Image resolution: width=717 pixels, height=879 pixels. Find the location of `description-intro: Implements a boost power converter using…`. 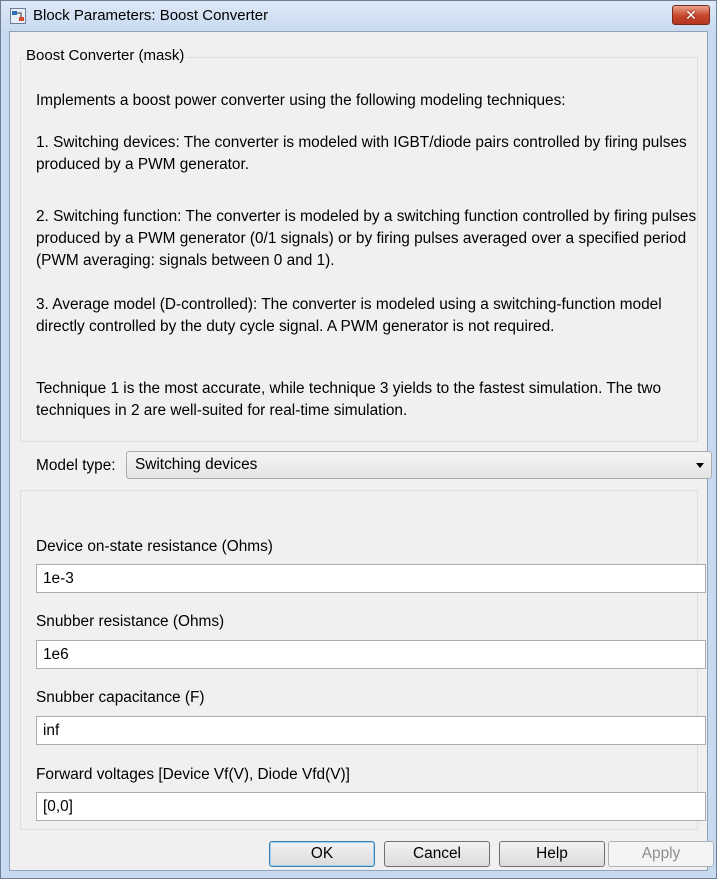

description-intro: Implements a boost power converter using… is located at coordinates (301, 100).